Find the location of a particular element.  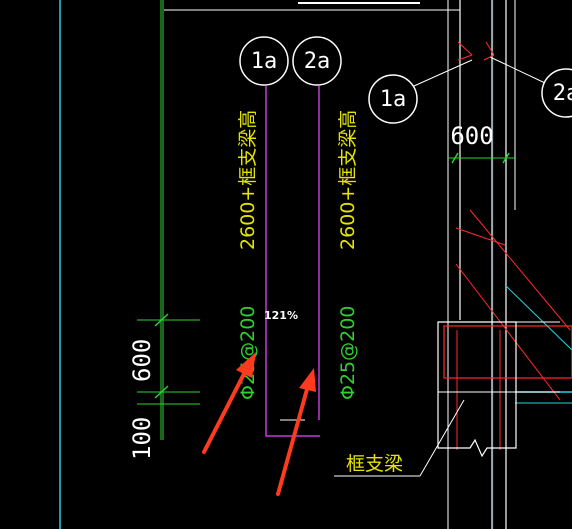

annotation-arrow-left is located at coordinates (229, 403).